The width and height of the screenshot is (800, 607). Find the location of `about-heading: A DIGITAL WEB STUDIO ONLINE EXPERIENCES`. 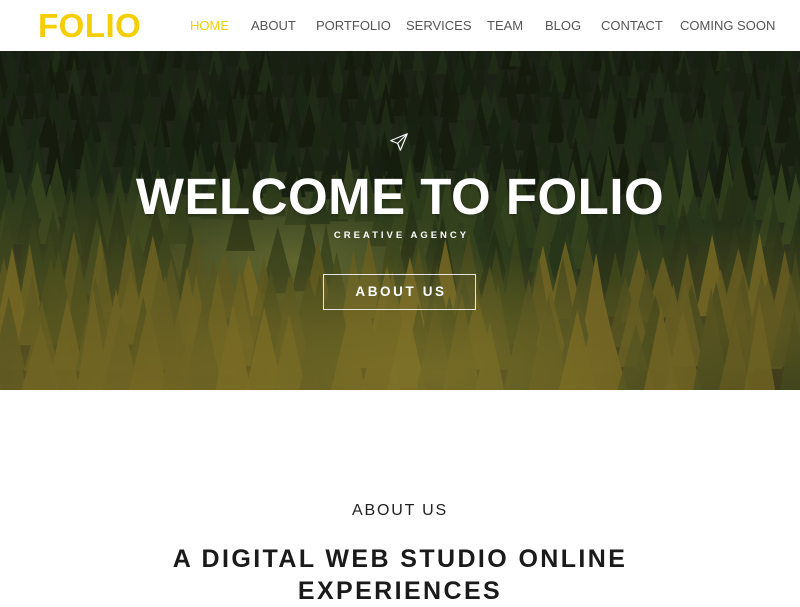

about-heading: A DIGITAL WEB STUDIO ONLINE EXPERIENCES is located at coordinates (400, 575).